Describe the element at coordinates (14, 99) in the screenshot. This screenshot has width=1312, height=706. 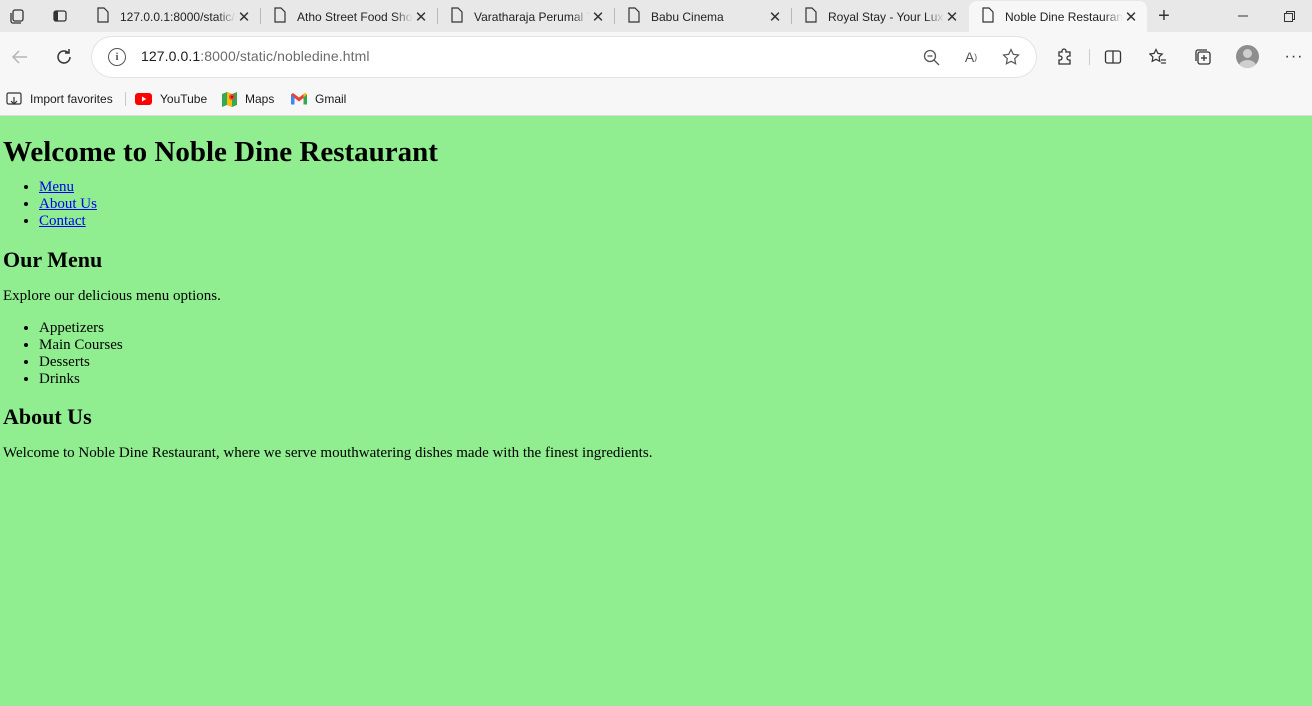
I see `import-icon` at that location.